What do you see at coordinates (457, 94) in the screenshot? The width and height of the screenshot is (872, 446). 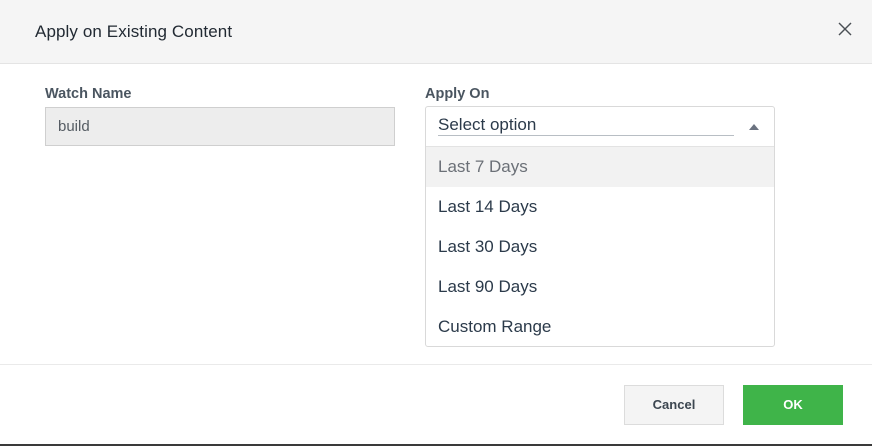 I see `apply-on-label: Apply On` at bounding box center [457, 94].